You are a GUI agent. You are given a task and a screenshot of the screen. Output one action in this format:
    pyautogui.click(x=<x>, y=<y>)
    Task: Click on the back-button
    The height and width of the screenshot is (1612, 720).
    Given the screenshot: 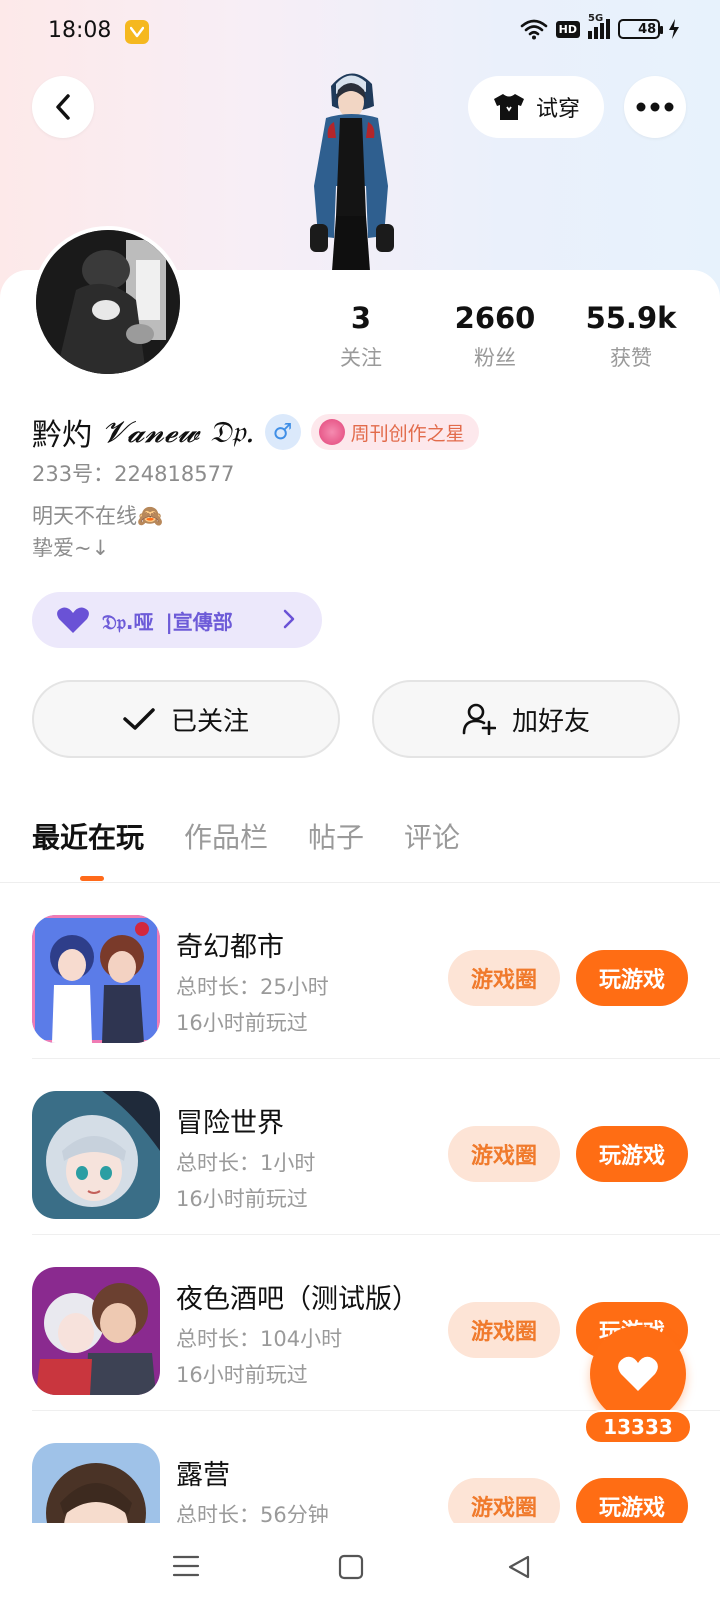 What is the action you would take?
    pyautogui.click(x=63, y=107)
    